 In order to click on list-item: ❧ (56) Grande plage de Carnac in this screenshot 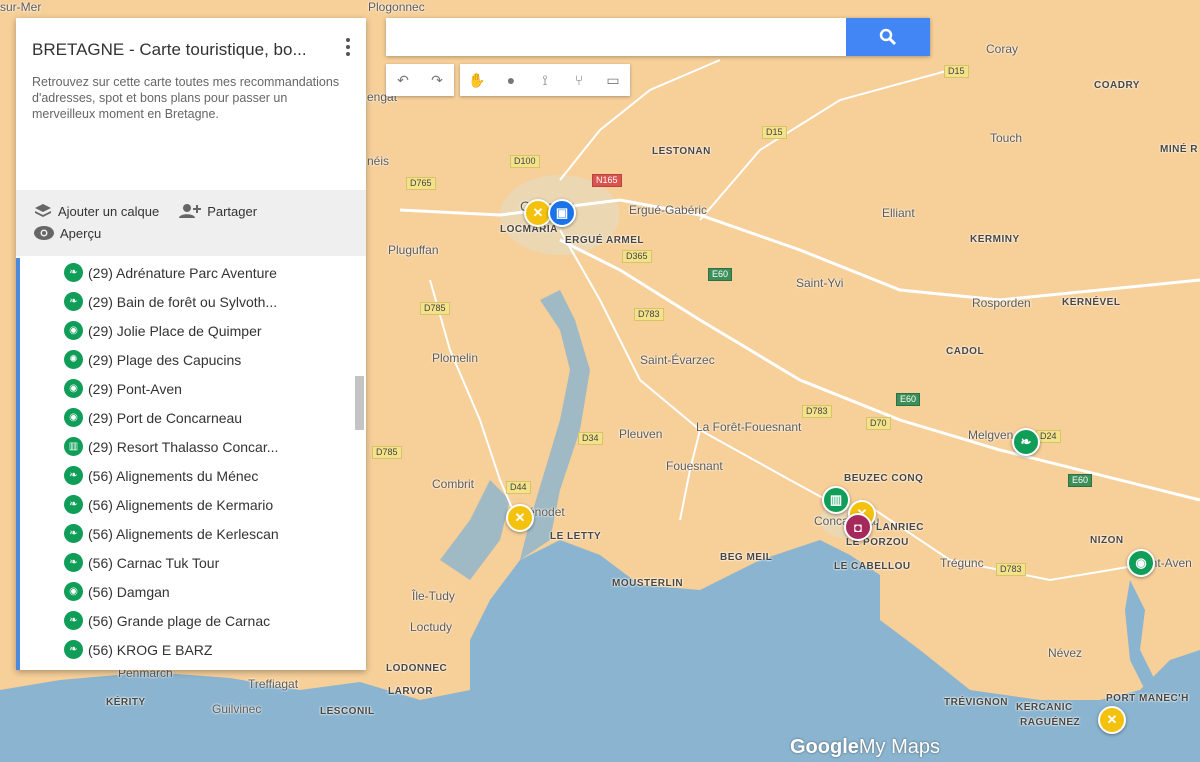, I will do `click(193, 620)`.